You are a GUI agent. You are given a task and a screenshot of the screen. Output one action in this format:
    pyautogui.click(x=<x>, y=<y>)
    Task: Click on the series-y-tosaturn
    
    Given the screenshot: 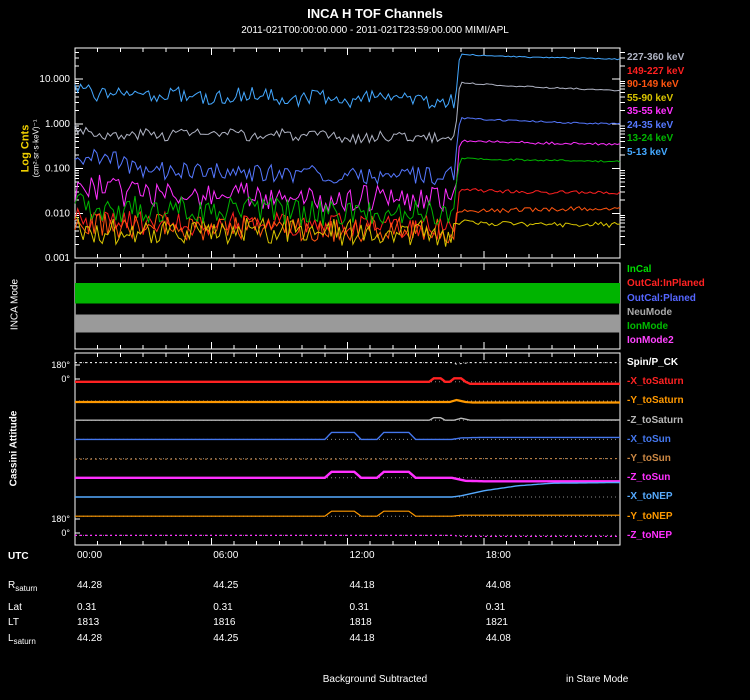 What is the action you would take?
    pyautogui.click(x=347, y=401)
    